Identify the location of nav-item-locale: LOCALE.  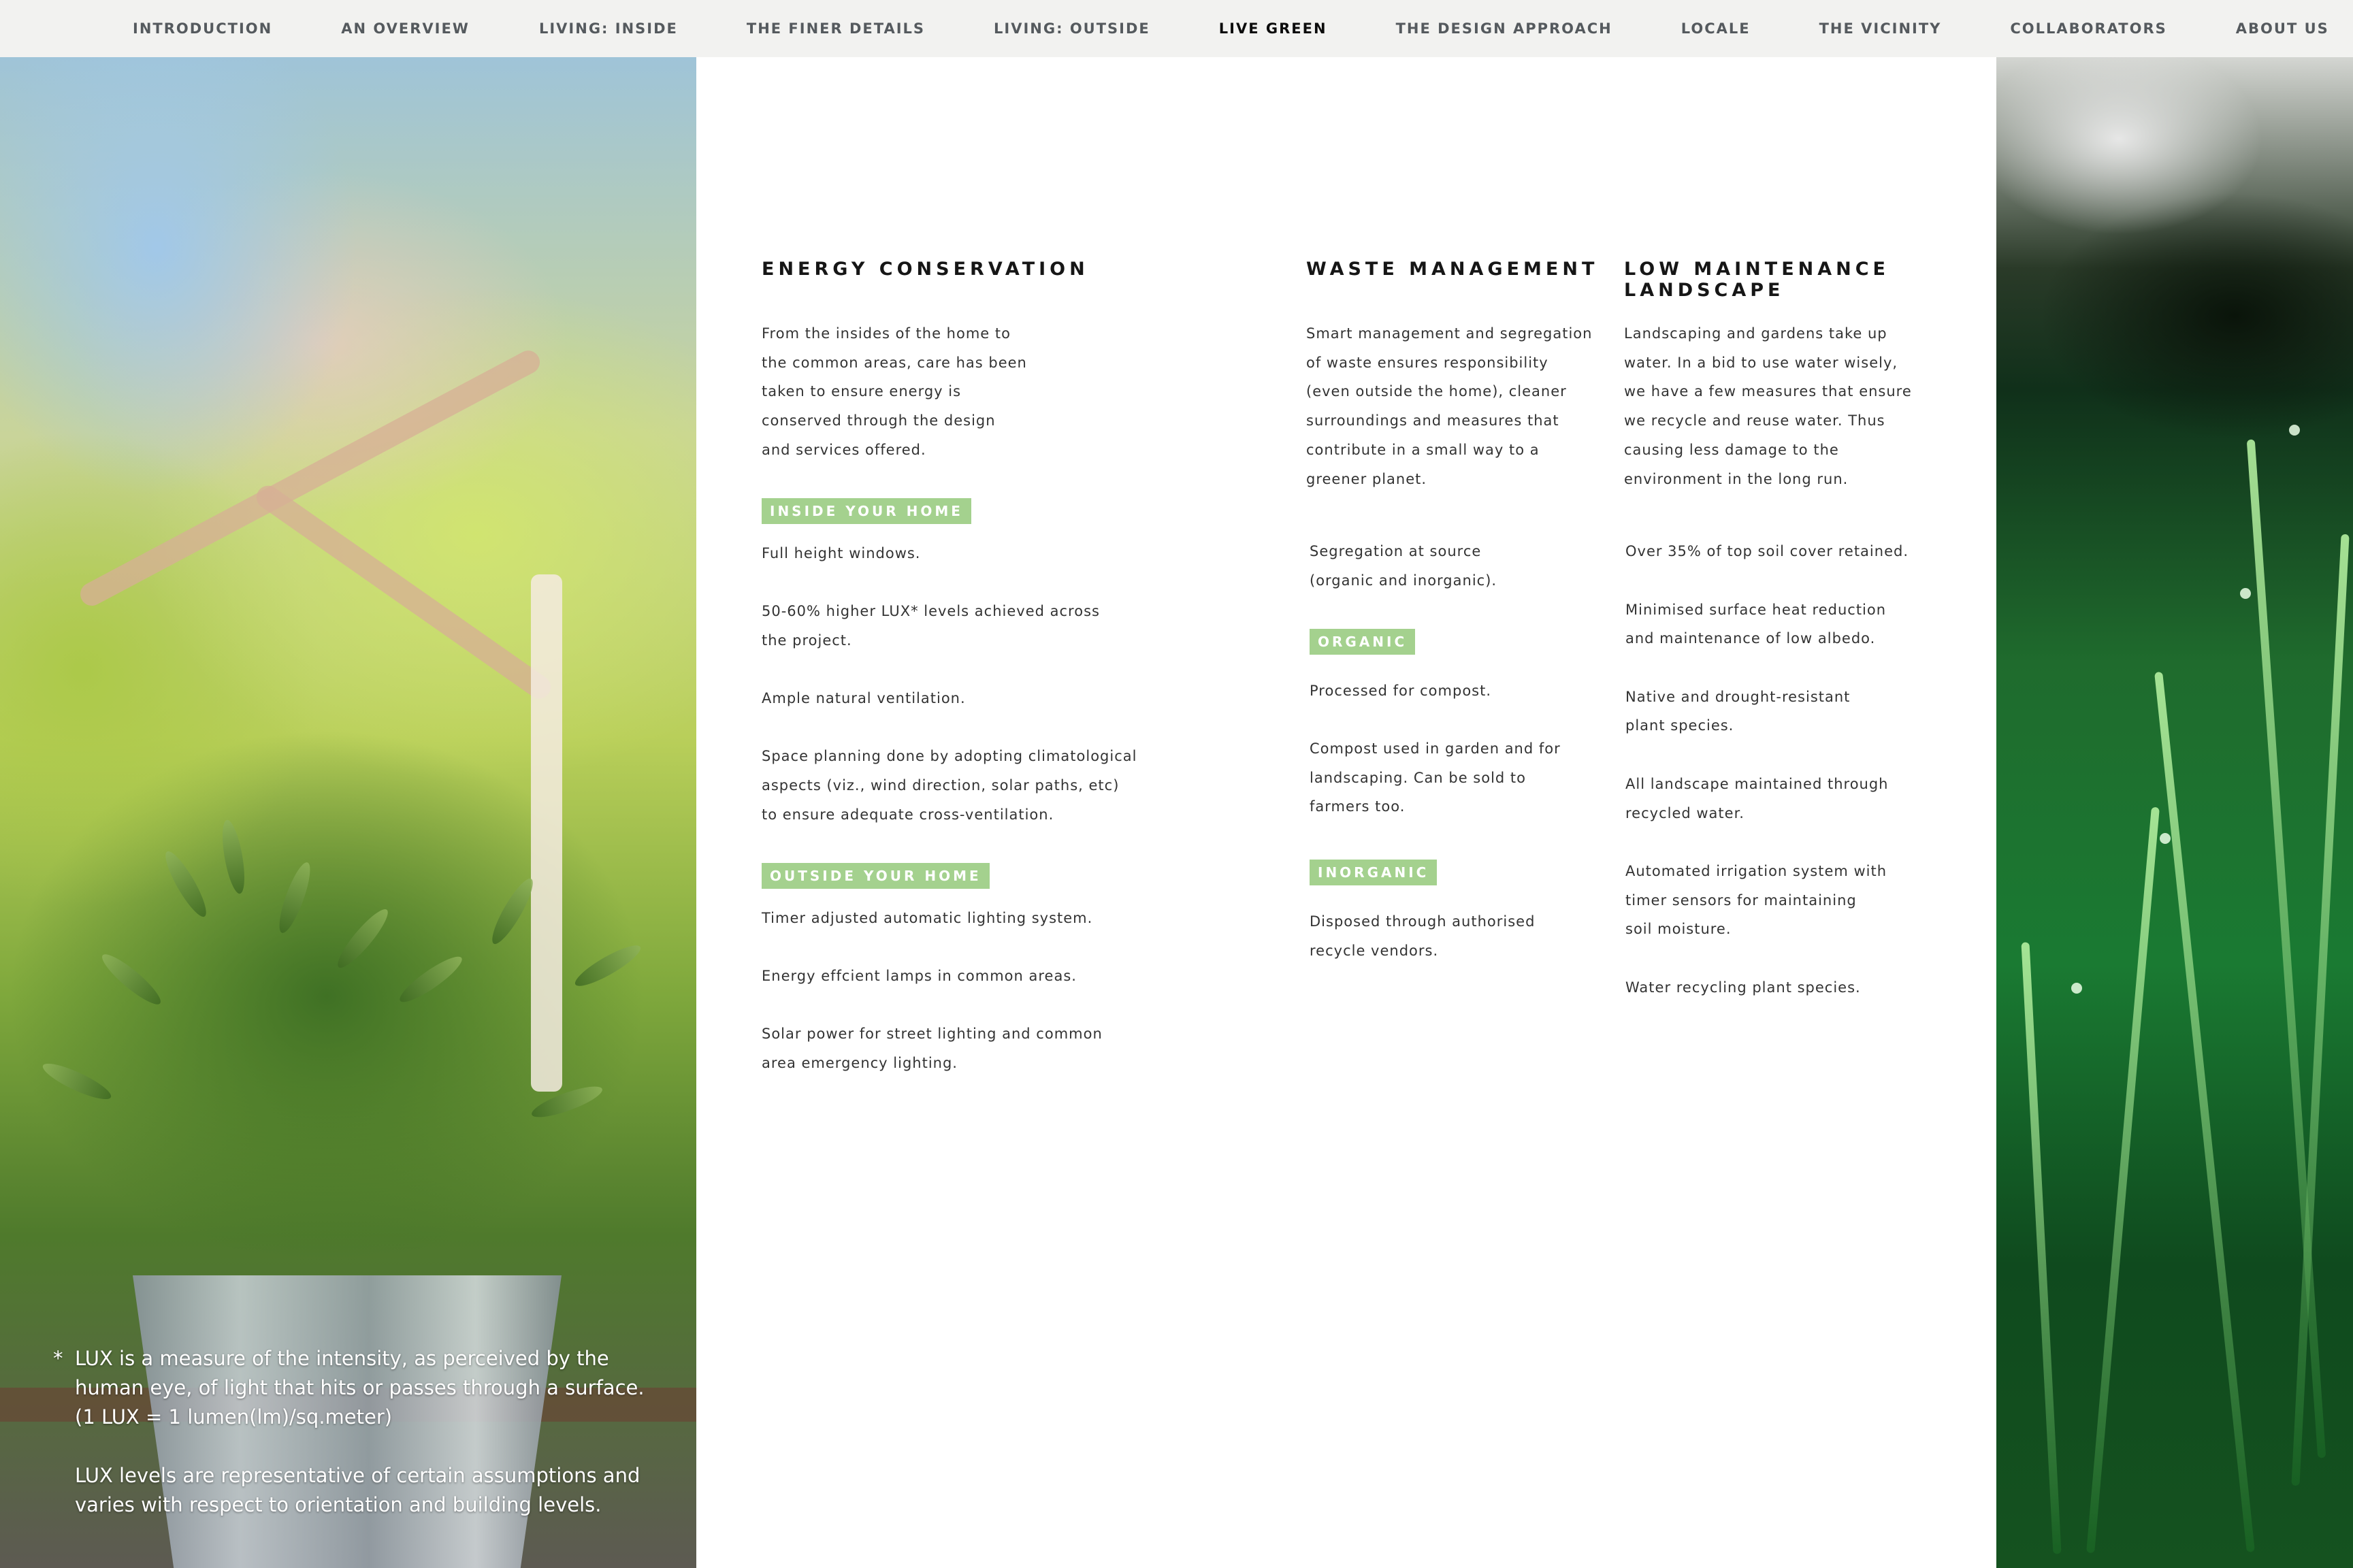
(1716, 28).